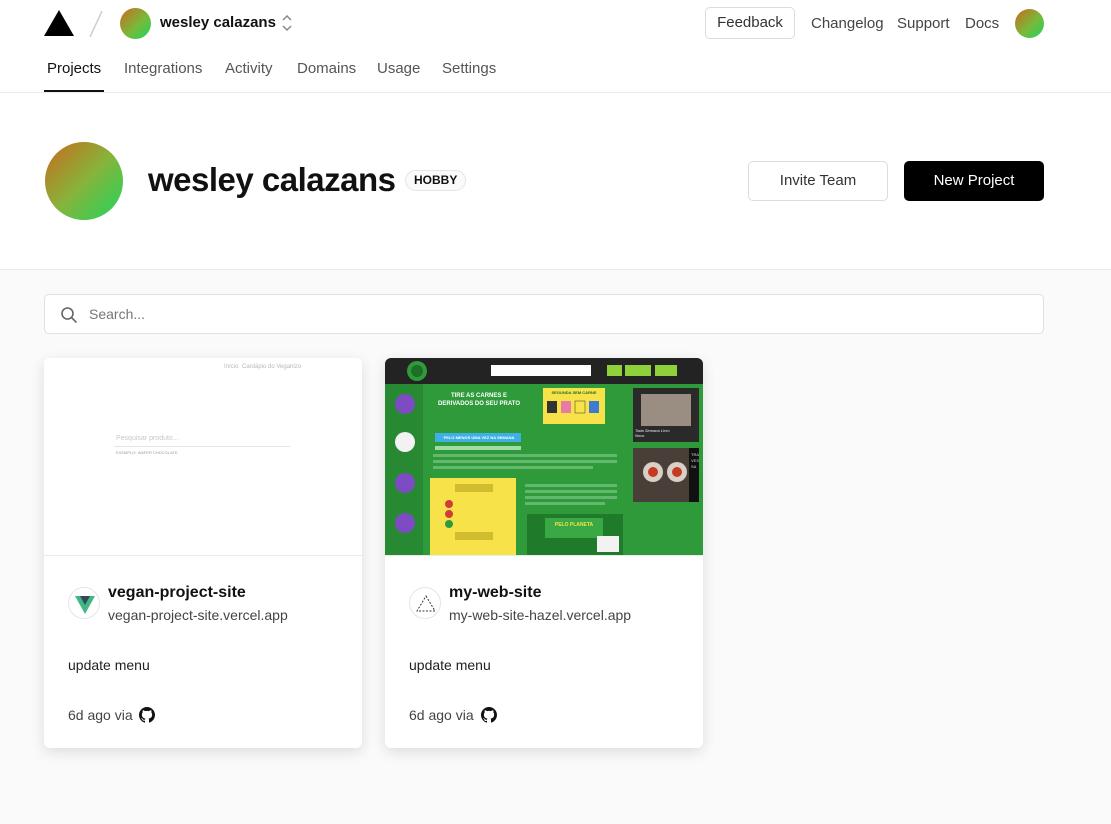 The image size is (1111, 824). I want to click on preview-site-illustration, so click(544, 458).